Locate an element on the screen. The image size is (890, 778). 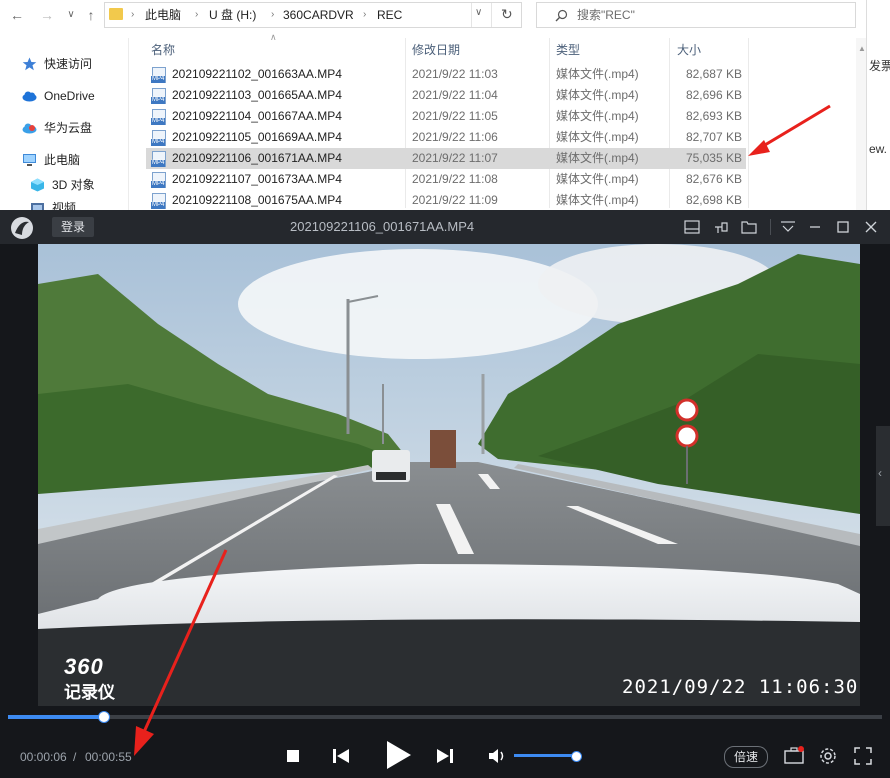
settings-gear-icon is located at coordinates (828, 756).